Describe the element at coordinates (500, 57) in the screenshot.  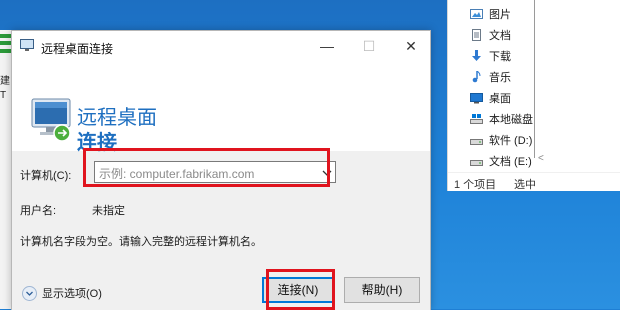
I see `nav-label: 下载` at that location.